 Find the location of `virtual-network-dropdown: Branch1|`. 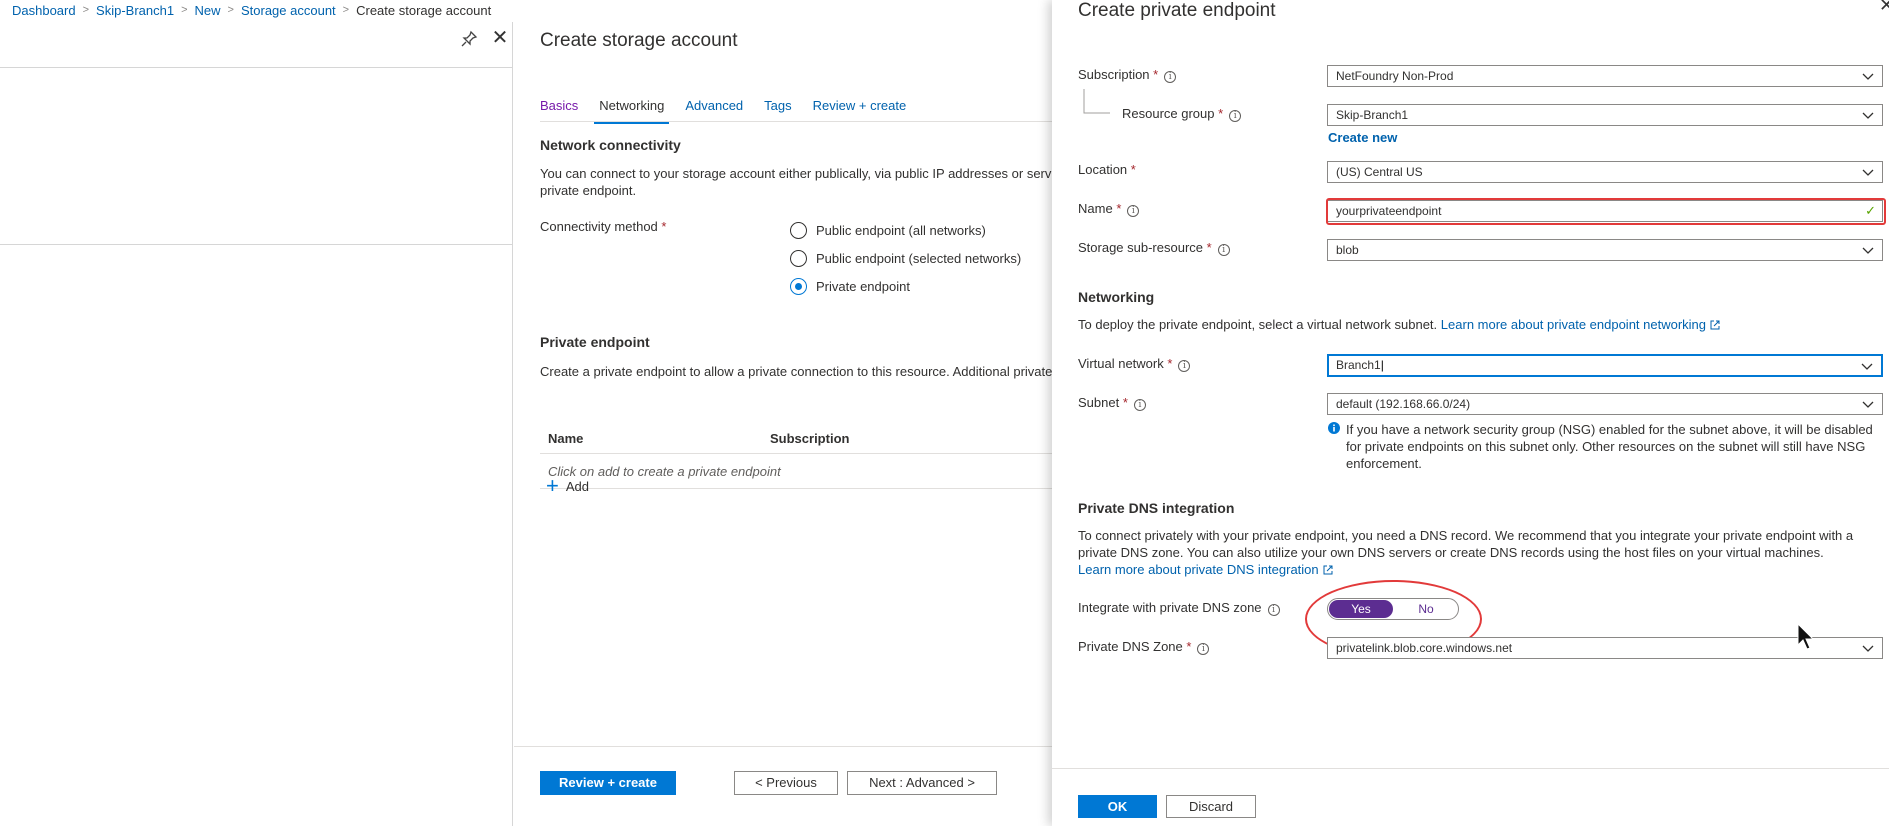

virtual-network-dropdown: Branch1| is located at coordinates (1605, 365).